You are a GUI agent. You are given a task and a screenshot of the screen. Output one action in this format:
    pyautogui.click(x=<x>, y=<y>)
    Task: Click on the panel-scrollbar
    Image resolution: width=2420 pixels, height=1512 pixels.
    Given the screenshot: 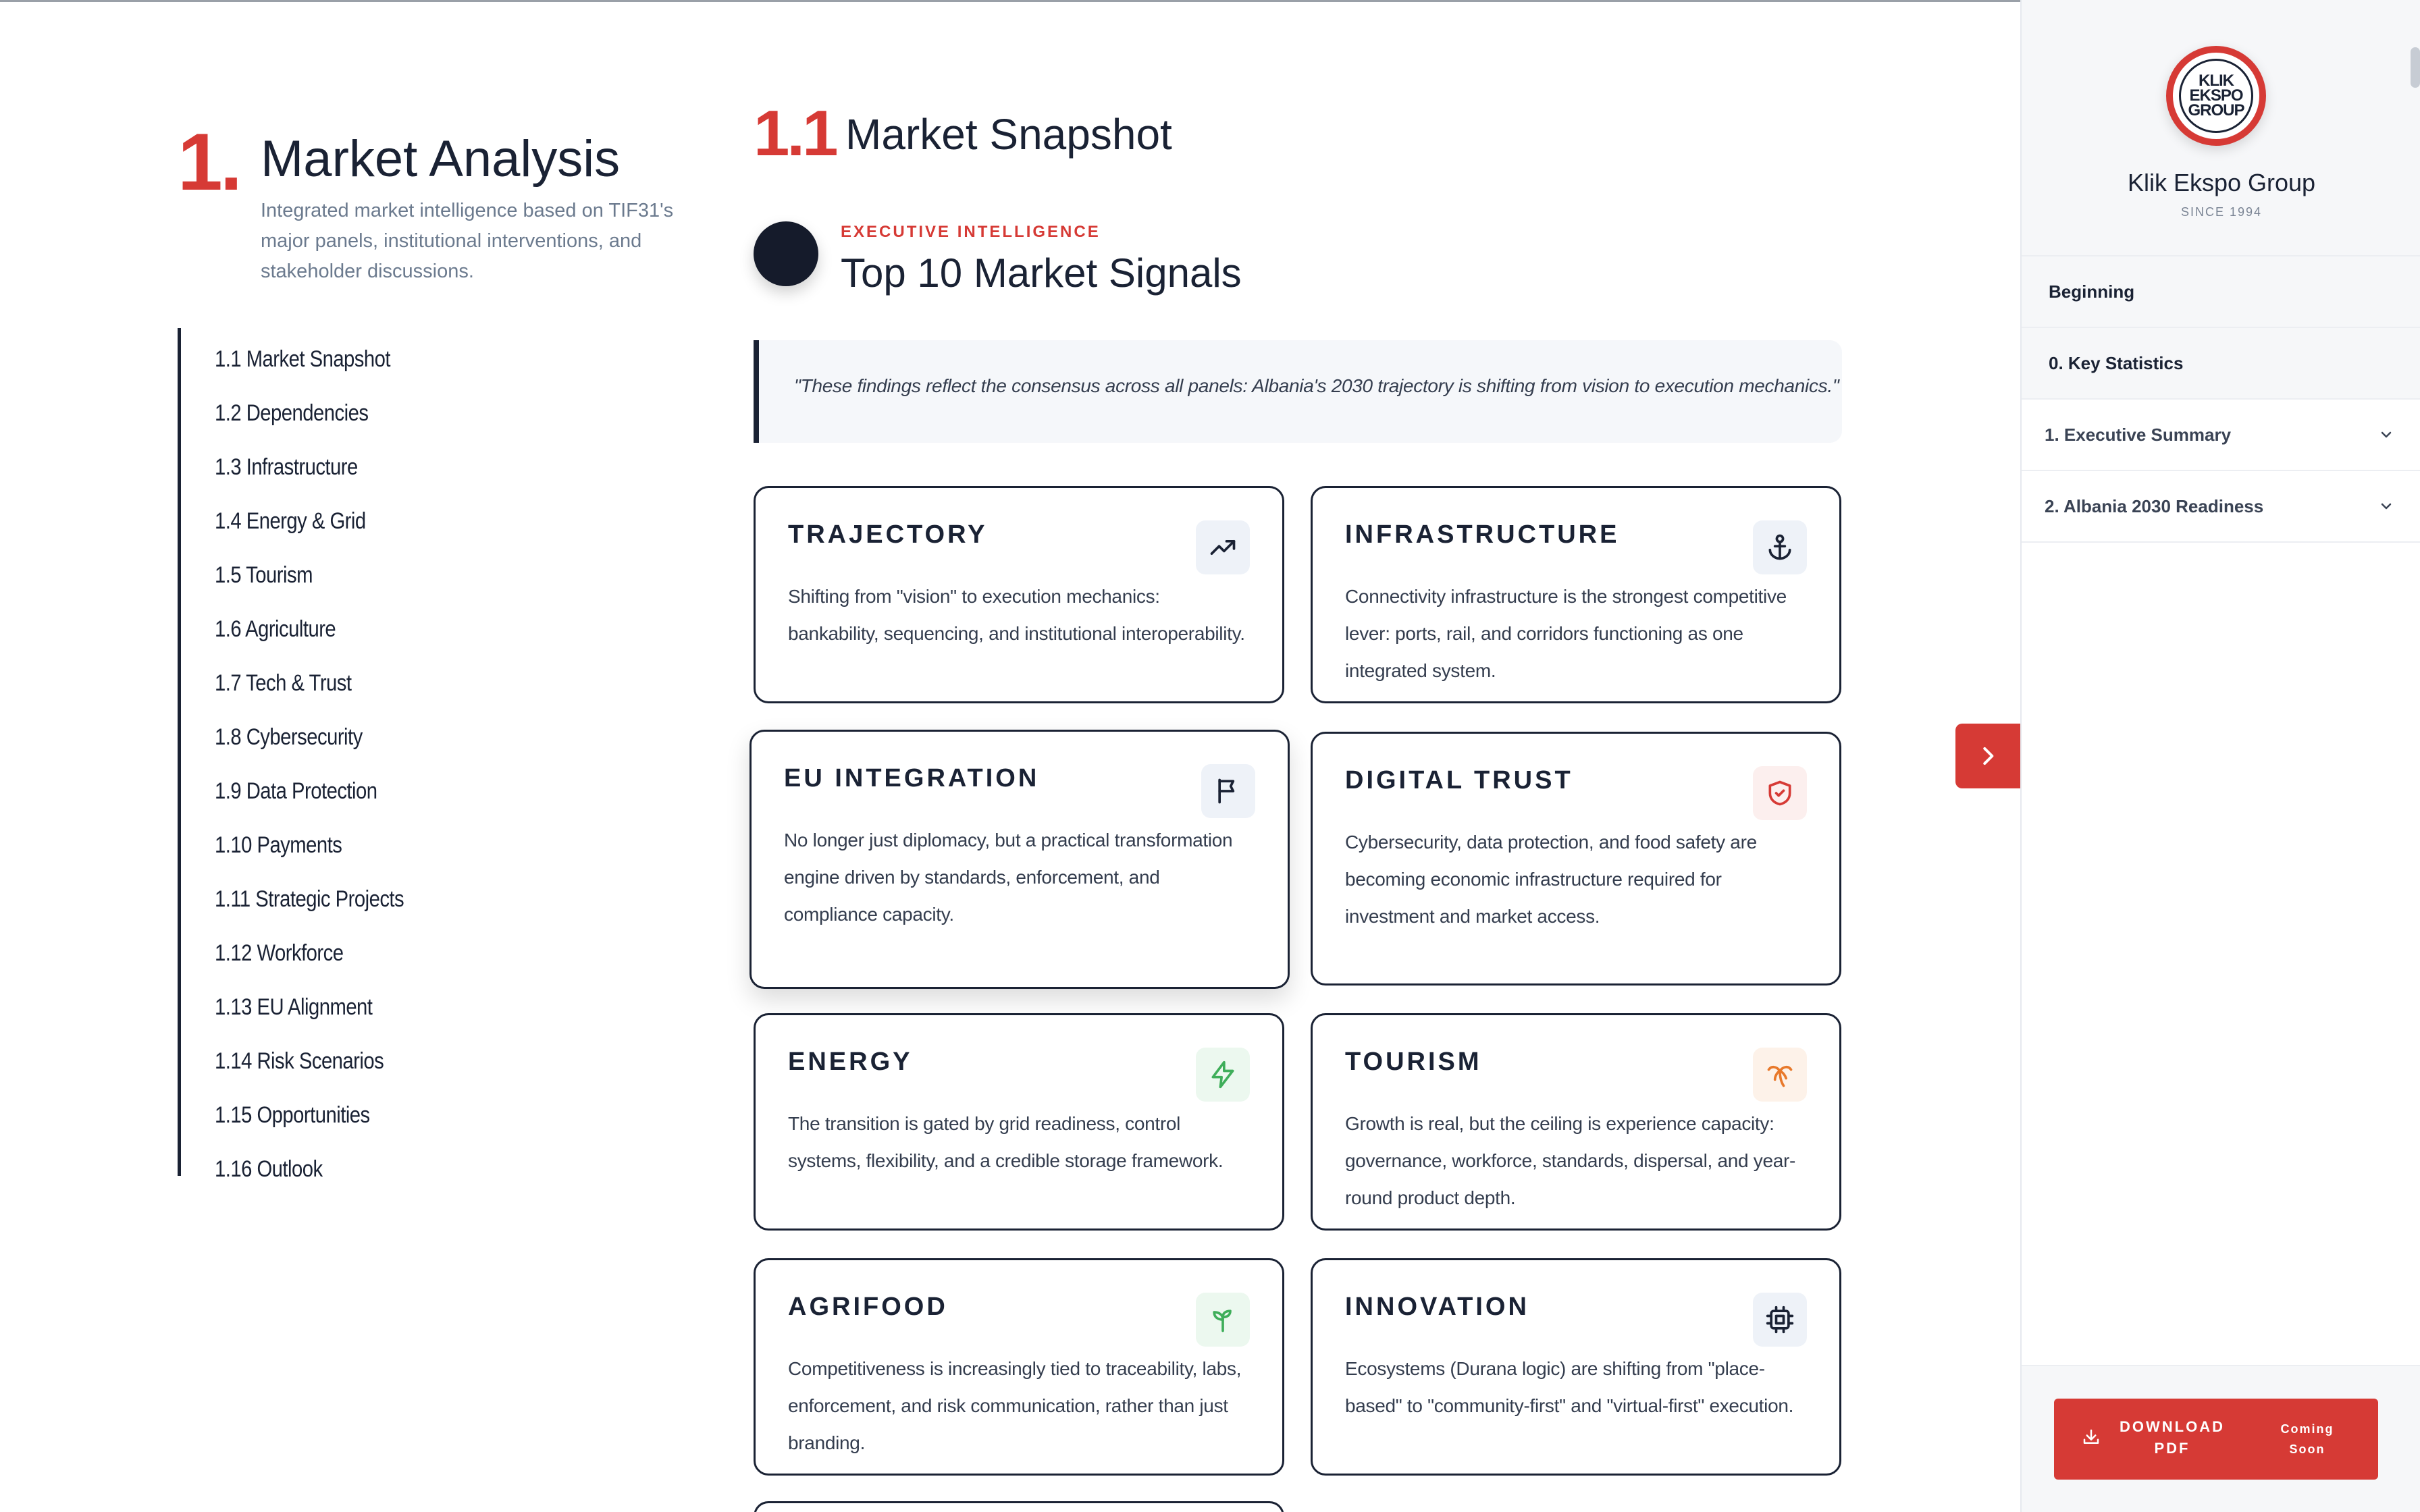 What is the action you would take?
    pyautogui.click(x=2415, y=67)
    